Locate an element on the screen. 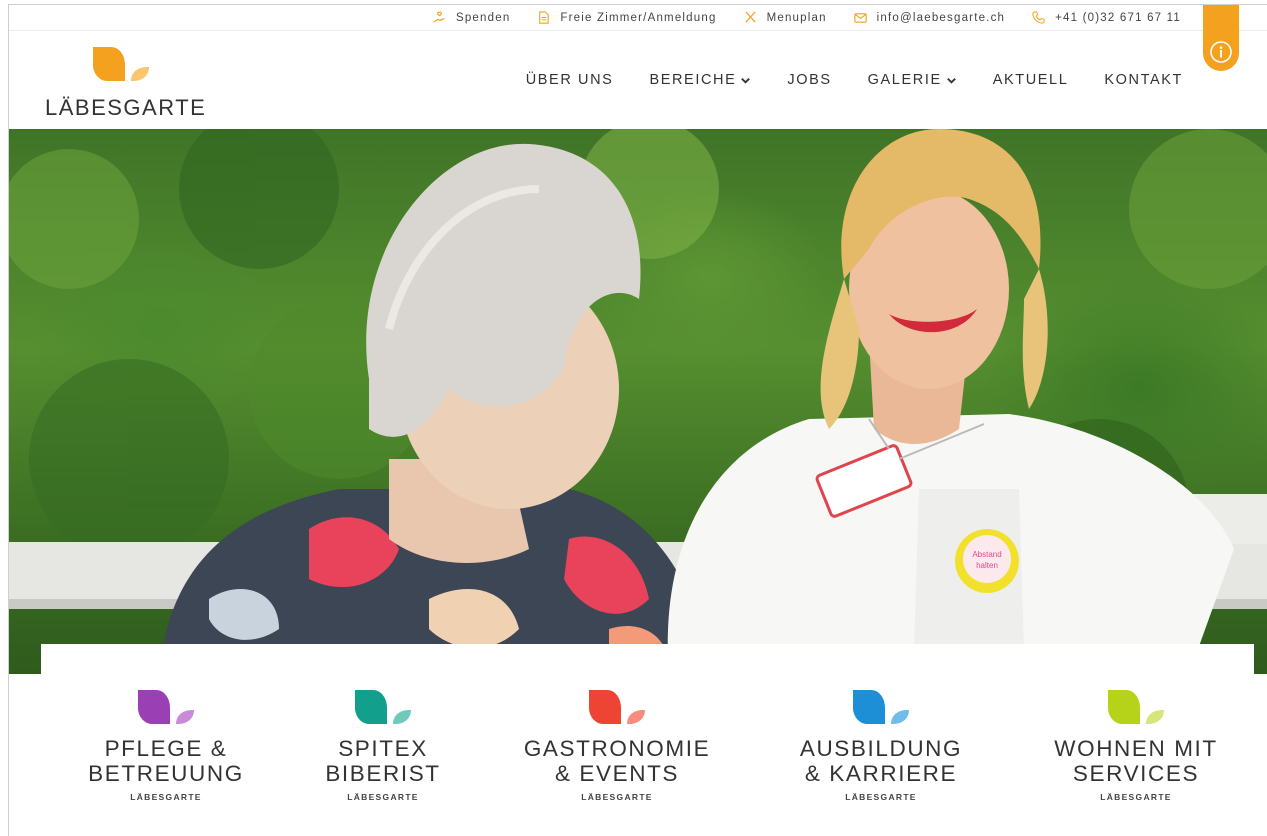  badge-text-line1: Abstand is located at coordinates (986, 554).